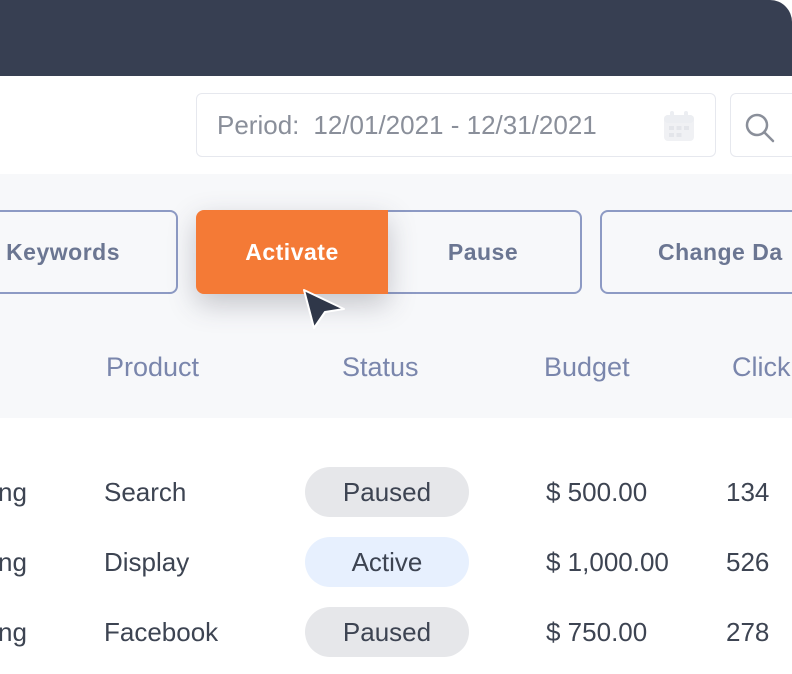 This screenshot has height=674, width=792. I want to click on budget-cell: $ 1,000.00, so click(607, 562).